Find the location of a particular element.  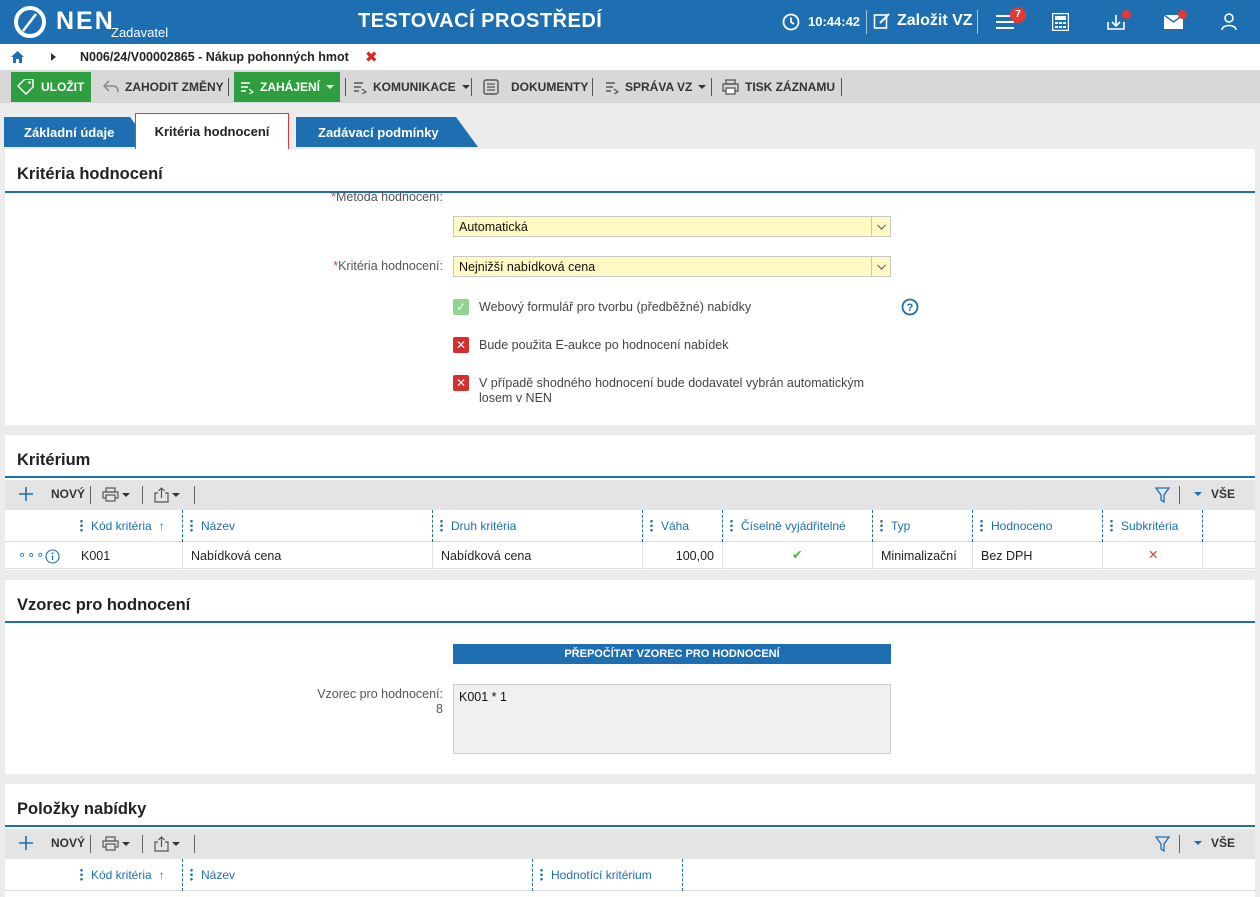

communication-menu: KOMUNIKACE is located at coordinates (411, 87).